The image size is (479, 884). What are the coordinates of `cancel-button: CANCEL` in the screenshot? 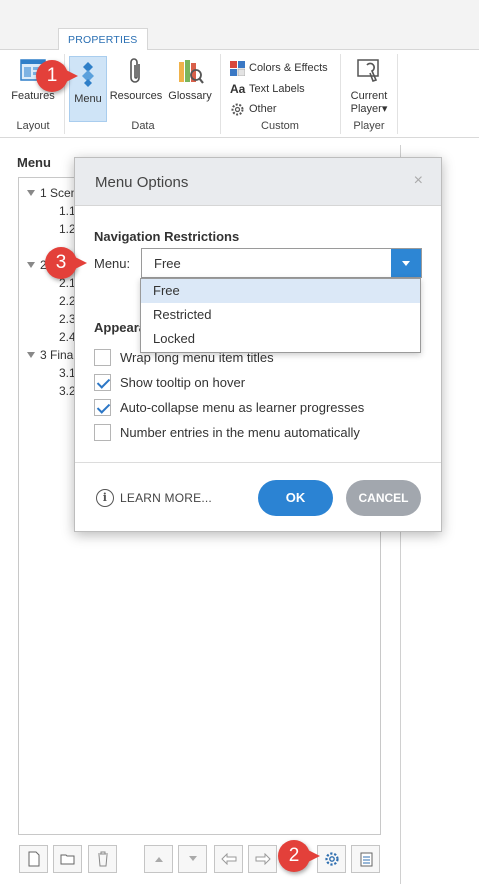 It's located at (383, 498).